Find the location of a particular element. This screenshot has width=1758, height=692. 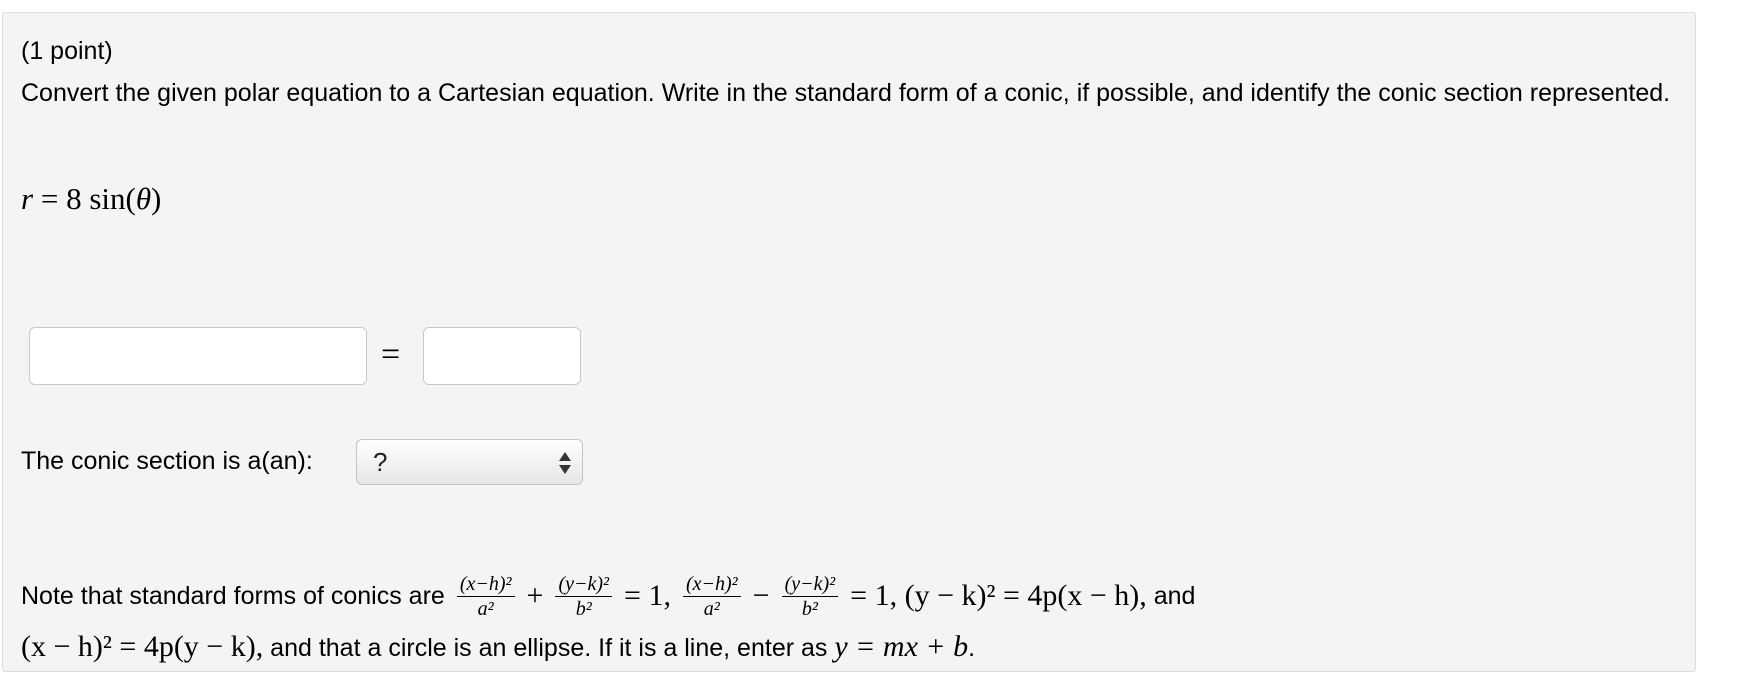

fraction-hyperbola-y: (y−k)² b² is located at coordinates (810, 596).